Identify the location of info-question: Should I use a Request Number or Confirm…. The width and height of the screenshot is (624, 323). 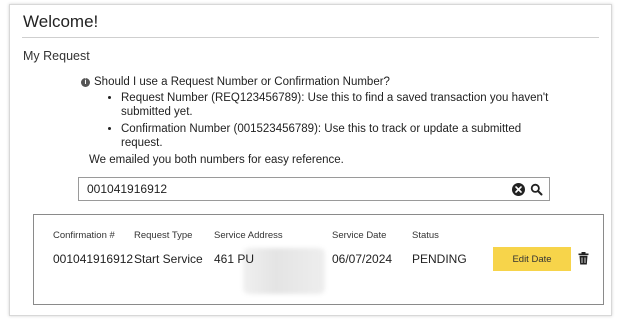
(242, 82).